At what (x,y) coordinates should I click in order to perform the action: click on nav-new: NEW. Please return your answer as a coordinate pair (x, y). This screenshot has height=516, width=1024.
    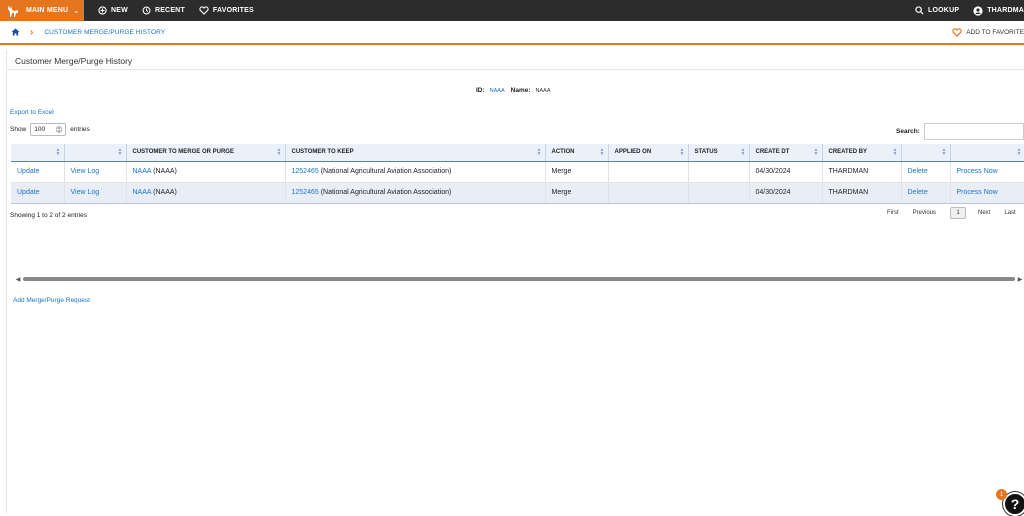
    Looking at the image, I should click on (113, 10).